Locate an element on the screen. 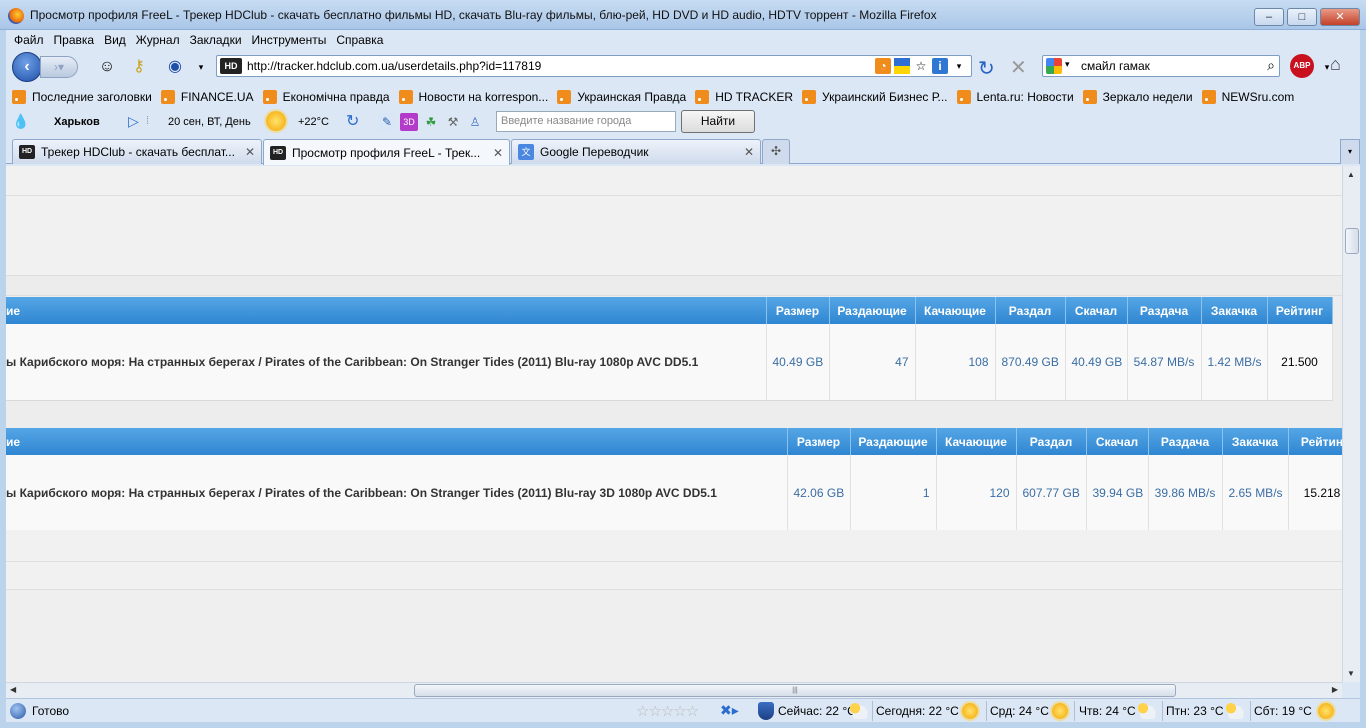 The image size is (1366, 728). scroll-left-icon: ◀ is located at coordinates (13, 689).